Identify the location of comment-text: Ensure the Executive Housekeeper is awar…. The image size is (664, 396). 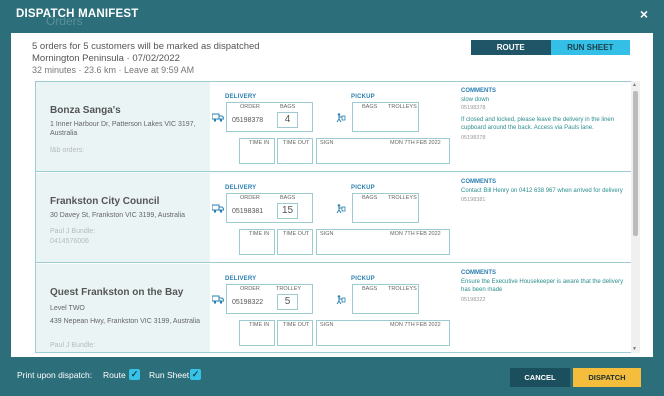
(542, 286).